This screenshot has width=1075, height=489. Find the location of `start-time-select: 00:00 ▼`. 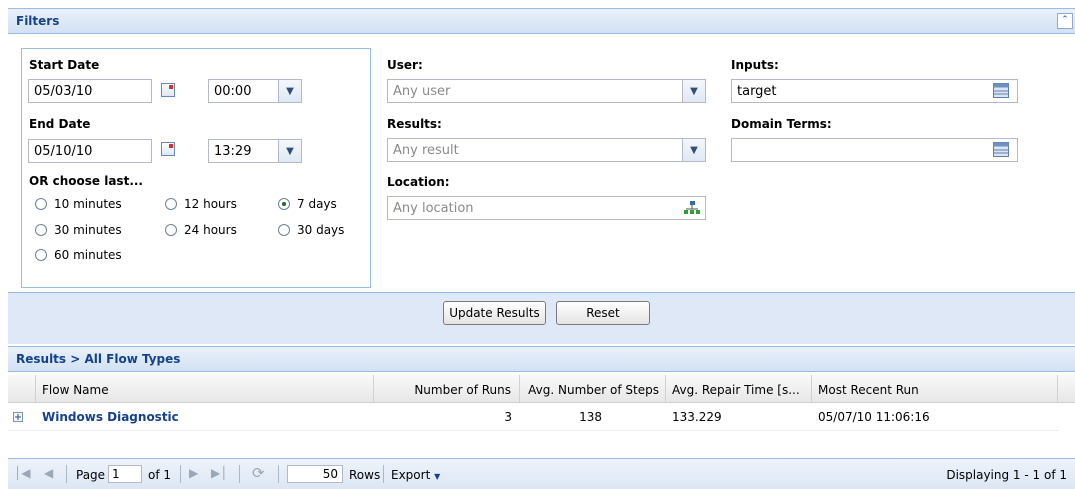

start-time-select: 00:00 ▼ is located at coordinates (255, 91).